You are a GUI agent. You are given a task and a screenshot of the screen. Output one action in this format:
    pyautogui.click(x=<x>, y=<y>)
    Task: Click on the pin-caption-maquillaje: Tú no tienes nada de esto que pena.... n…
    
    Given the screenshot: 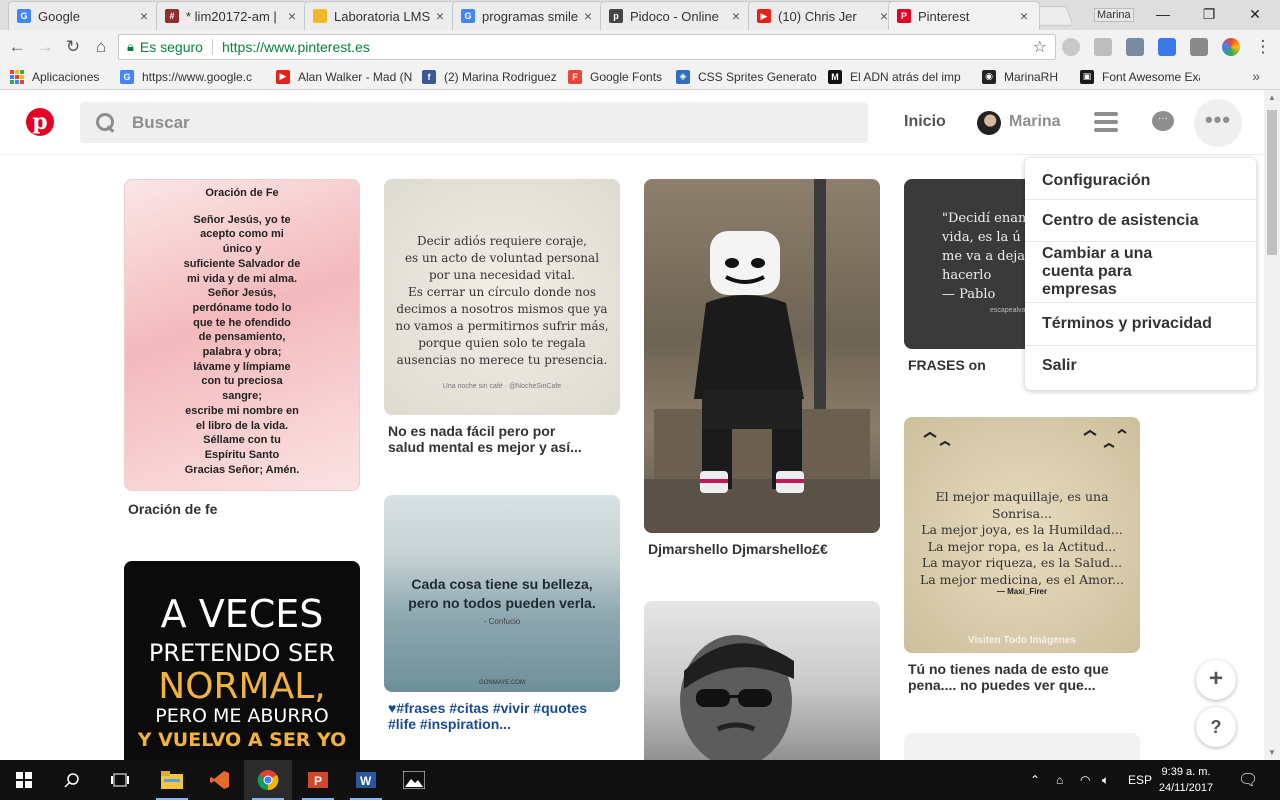 What is the action you would take?
    pyautogui.click(x=1023, y=677)
    